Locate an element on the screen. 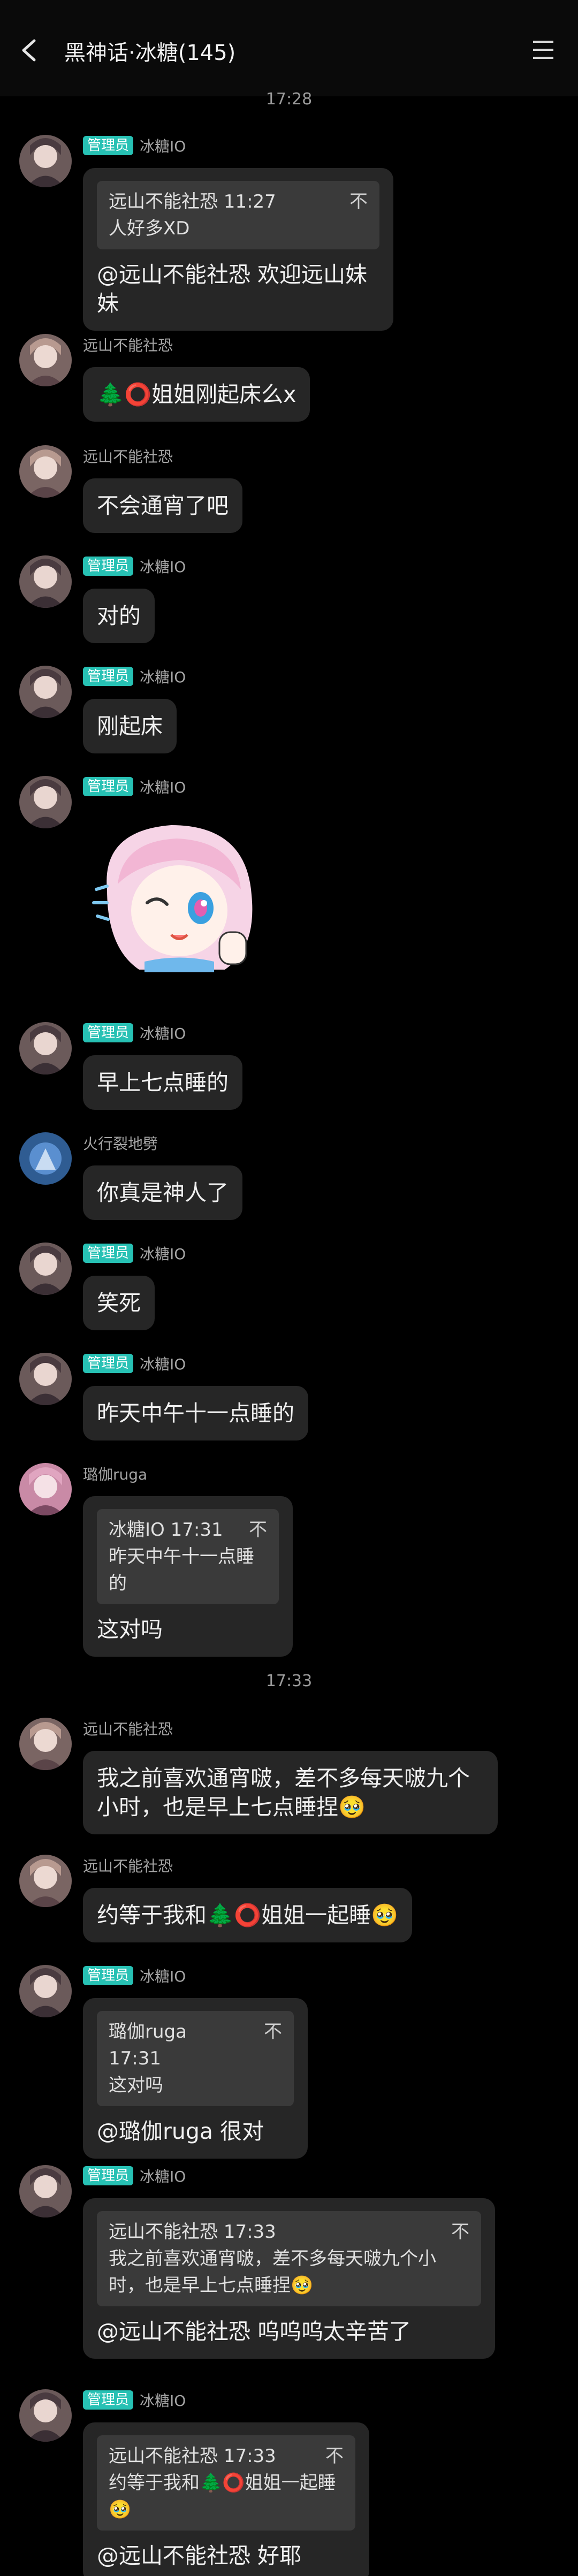 The image size is (578, 2576). chat-header: 黑神话·冰糖(145) is located at coordinates (289, 48).